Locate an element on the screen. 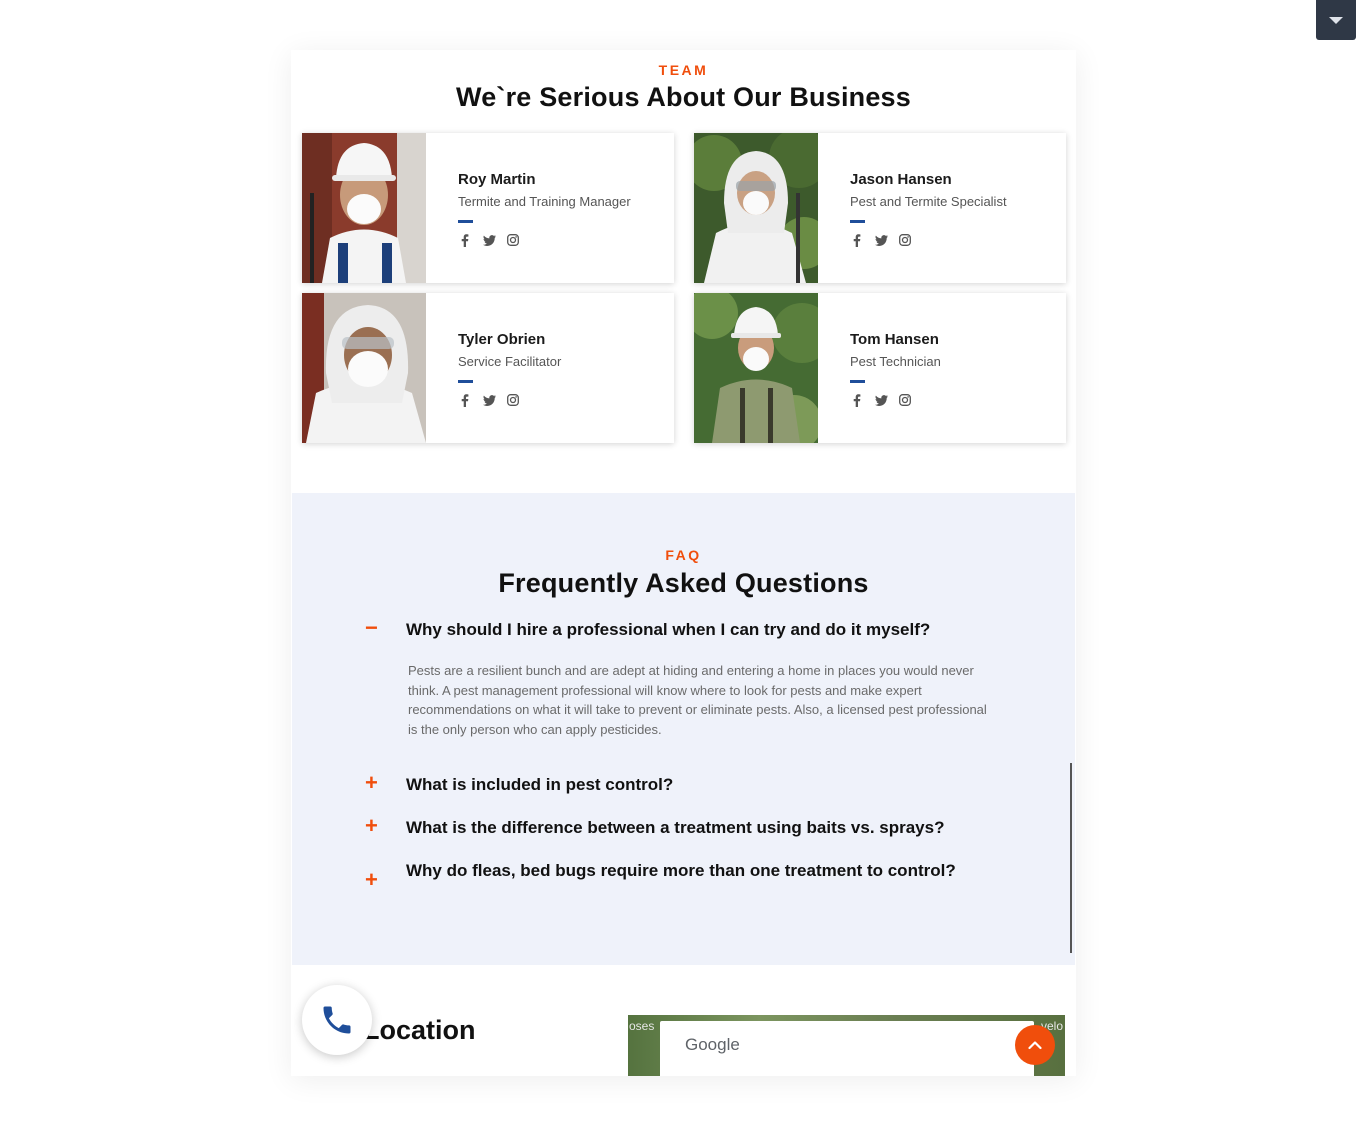 Image resolution: width=1366 pixels, height=1126 pixels. scrollbar is located at coordinates (1071, 858).